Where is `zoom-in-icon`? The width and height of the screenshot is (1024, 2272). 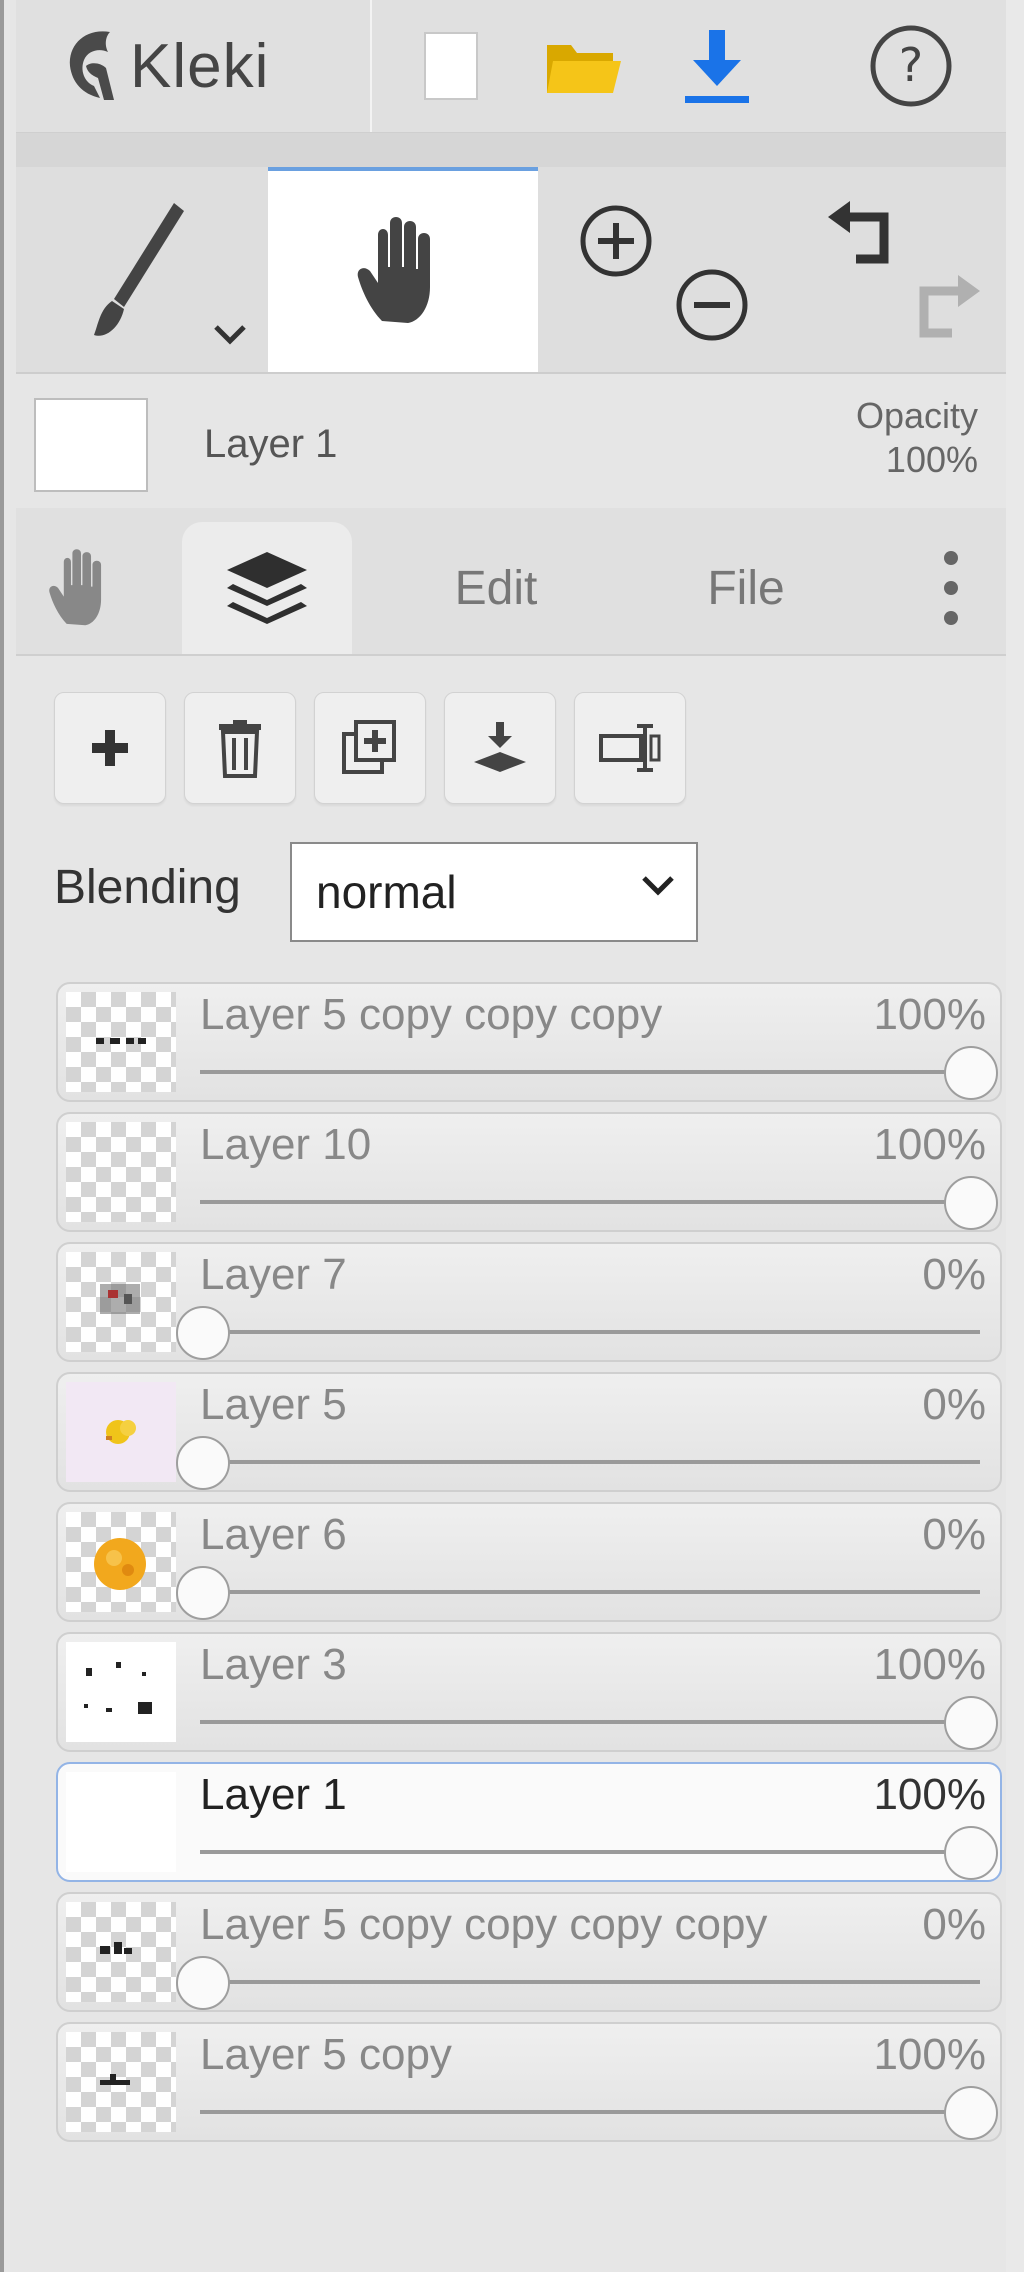
zoom-in-icon is located at coordinates (616, 241).